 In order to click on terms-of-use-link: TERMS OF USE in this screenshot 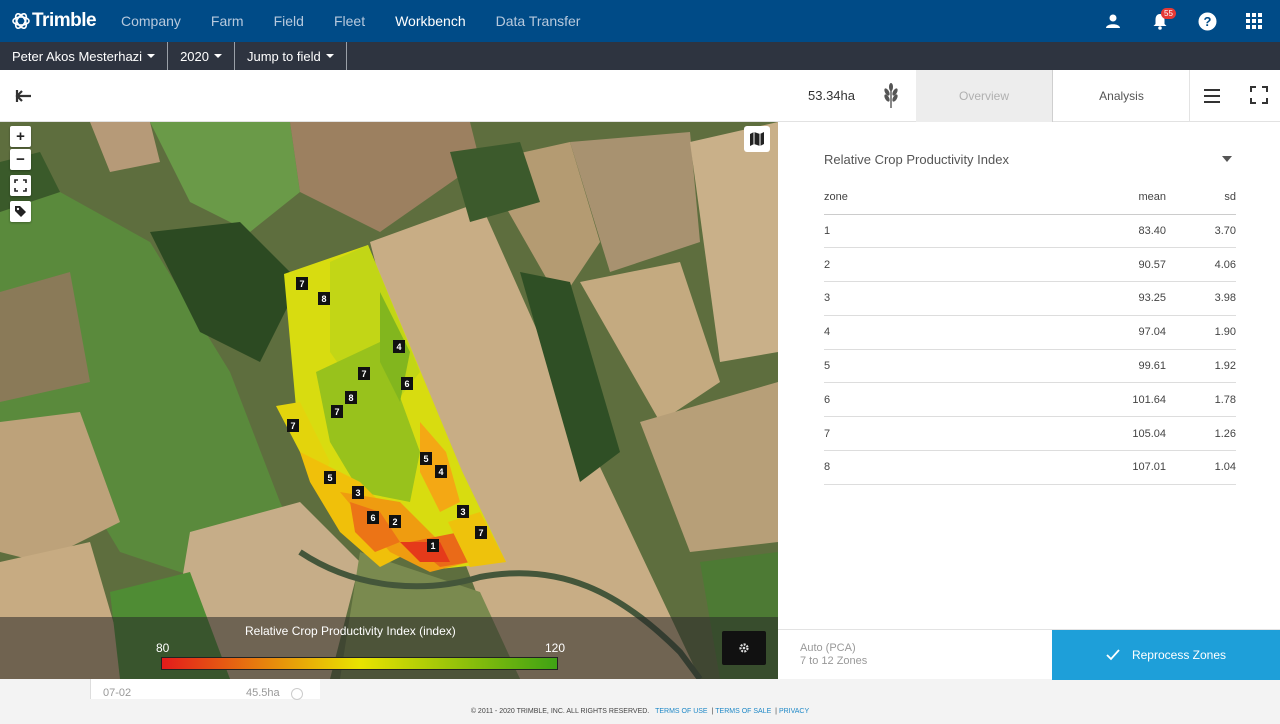, I will do `click(681, 711)`.